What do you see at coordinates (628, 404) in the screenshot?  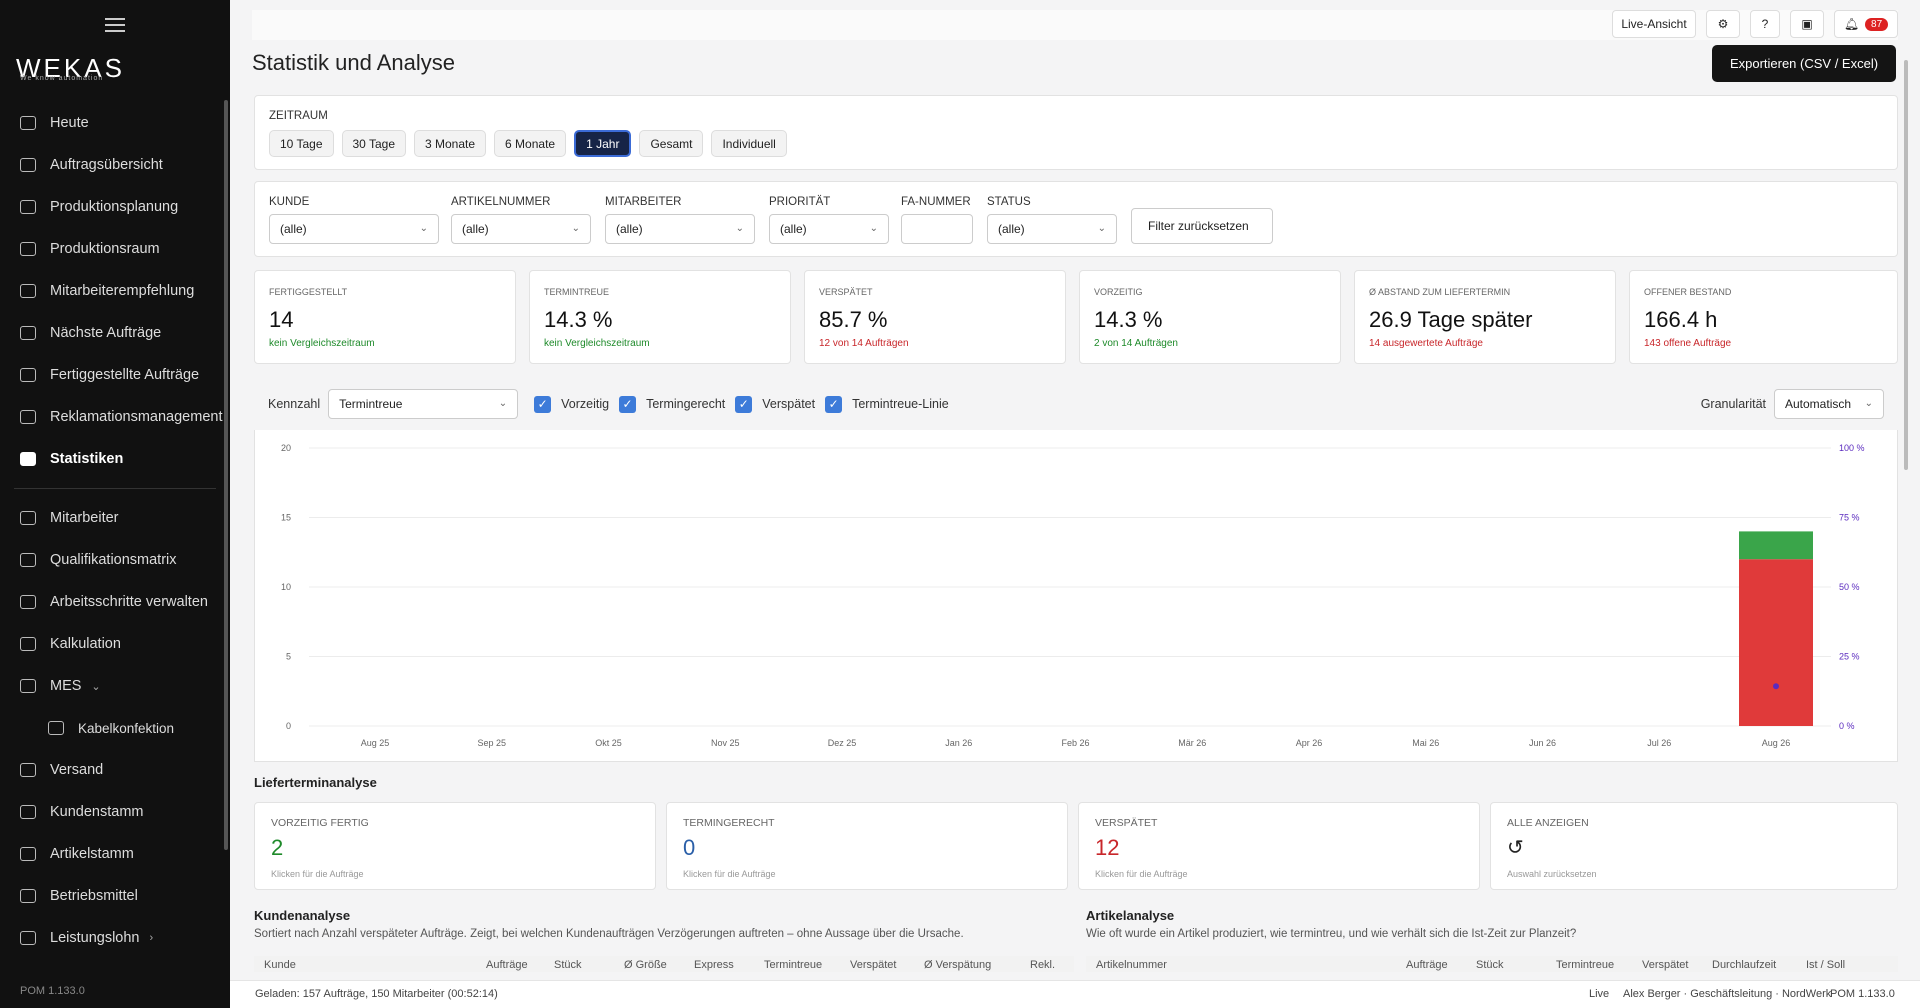 I see `termingerecht-checkbox: ✓` at bounding box center [628, 404].